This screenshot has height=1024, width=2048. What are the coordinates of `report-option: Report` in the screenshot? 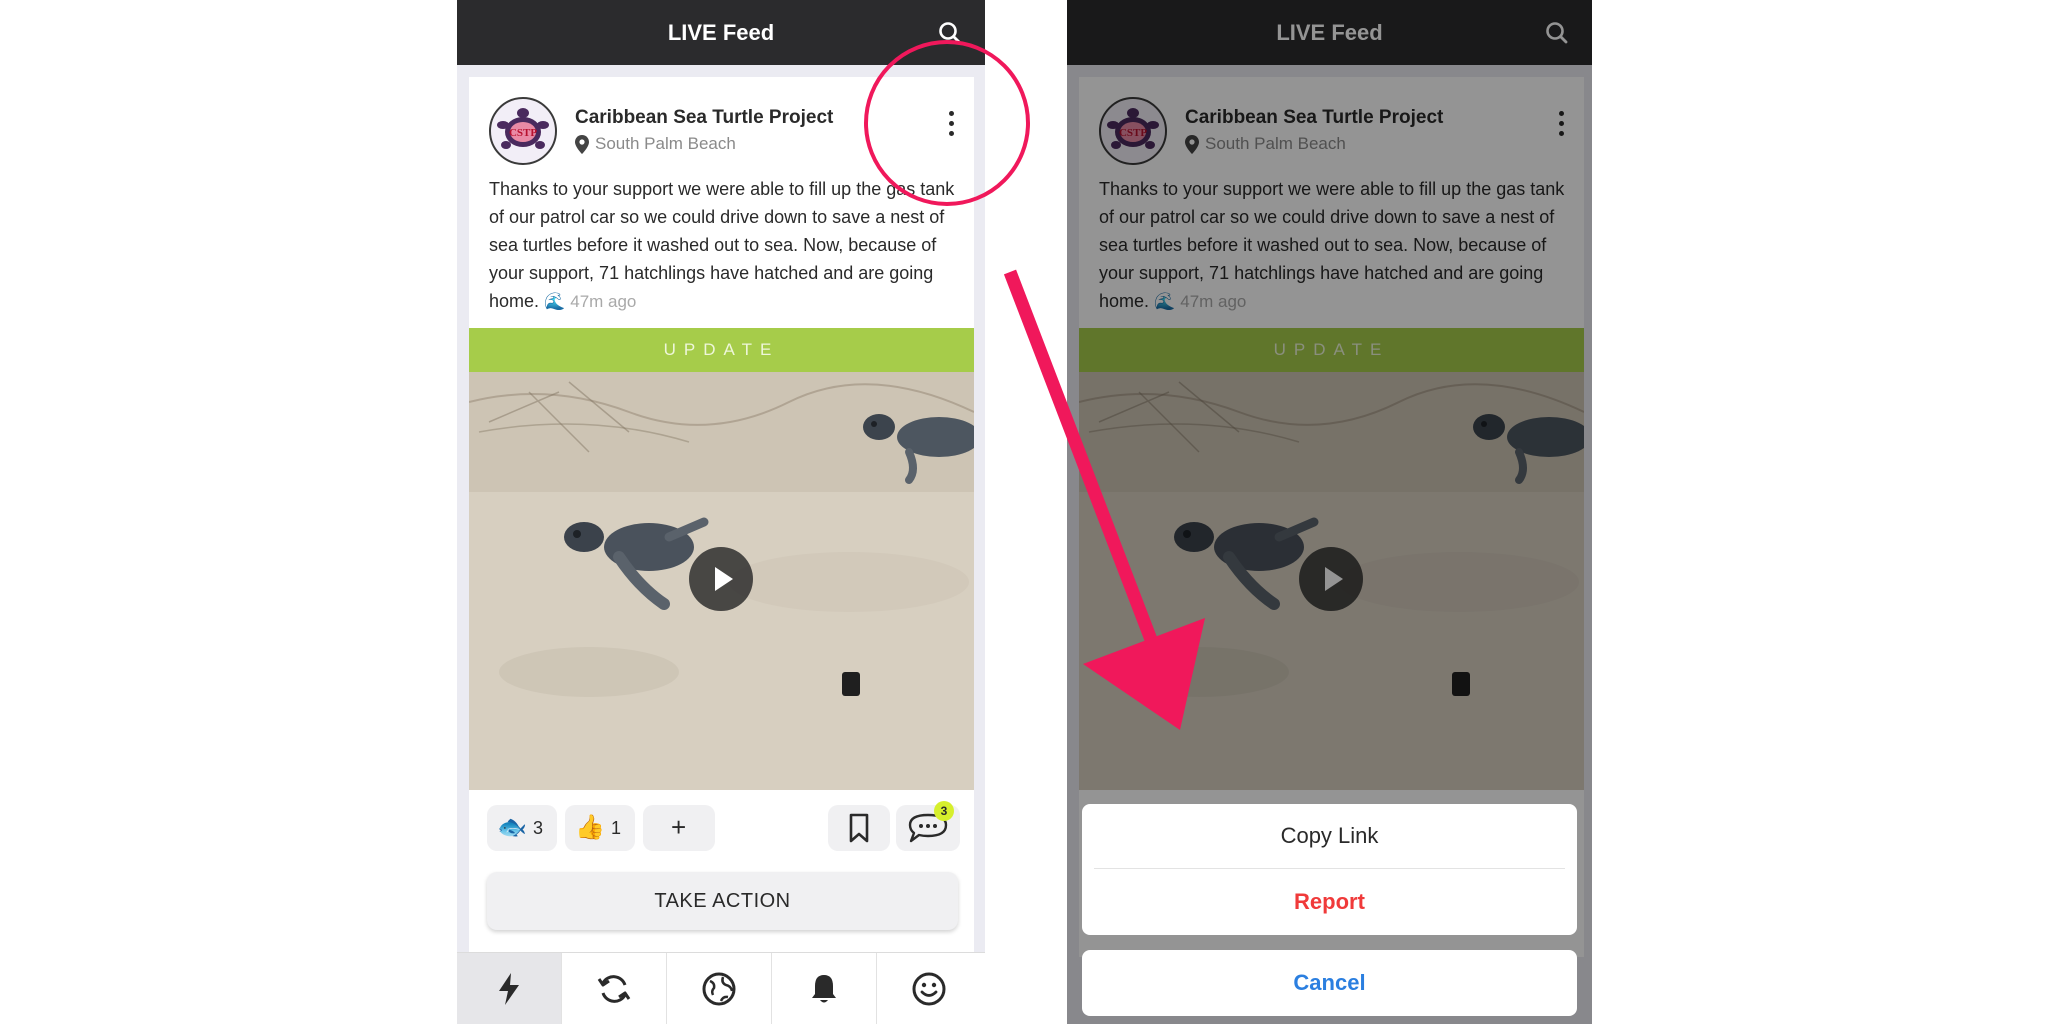 It's located at (1329, 902).